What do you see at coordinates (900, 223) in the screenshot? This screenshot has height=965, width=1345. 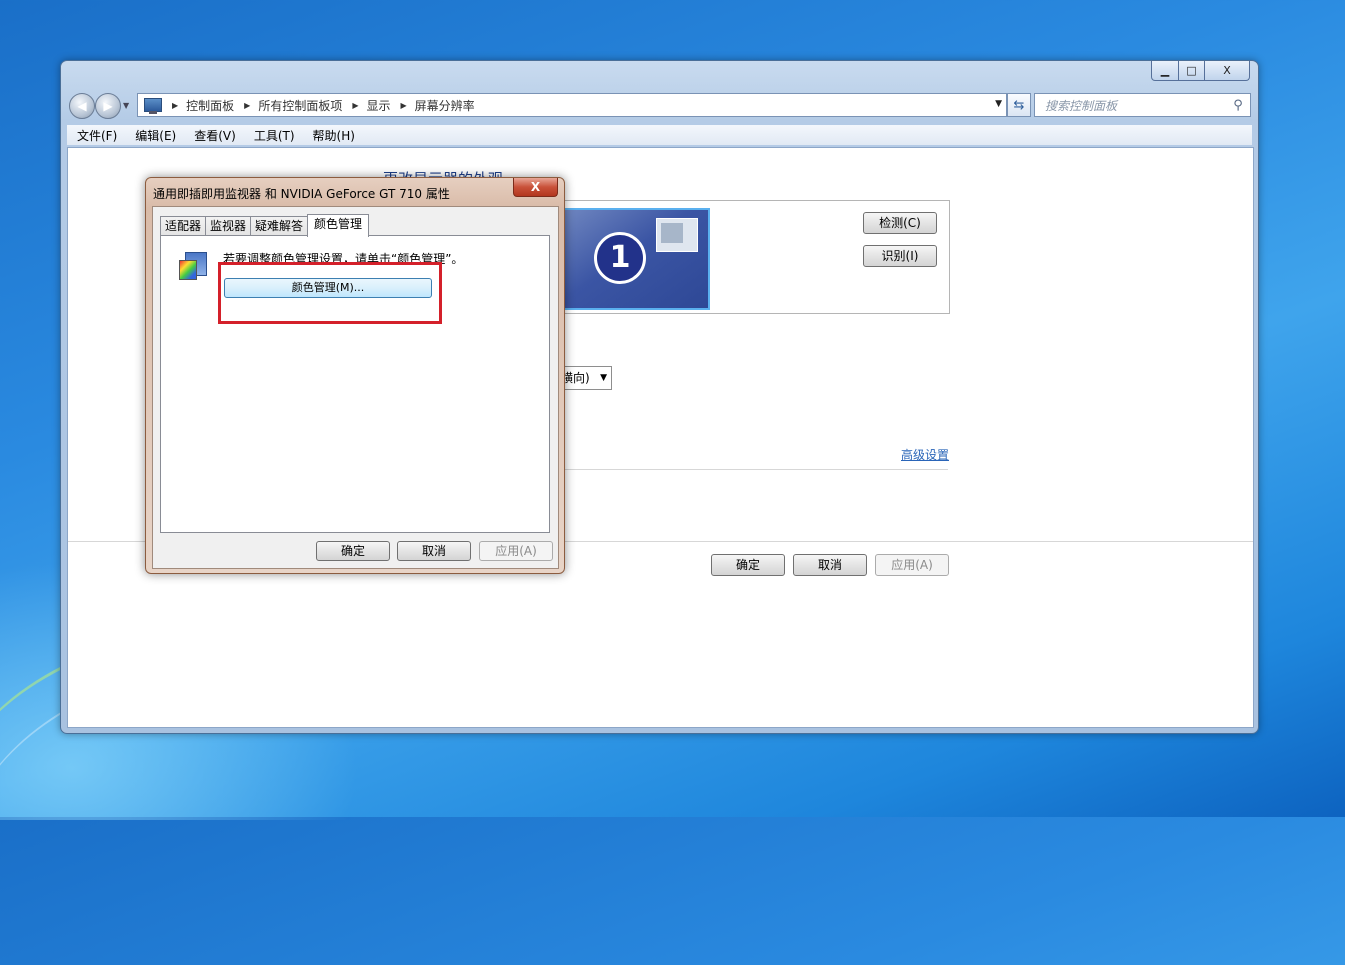 I see `detect-button: 检测(C)` at bounding box center [900, 223].